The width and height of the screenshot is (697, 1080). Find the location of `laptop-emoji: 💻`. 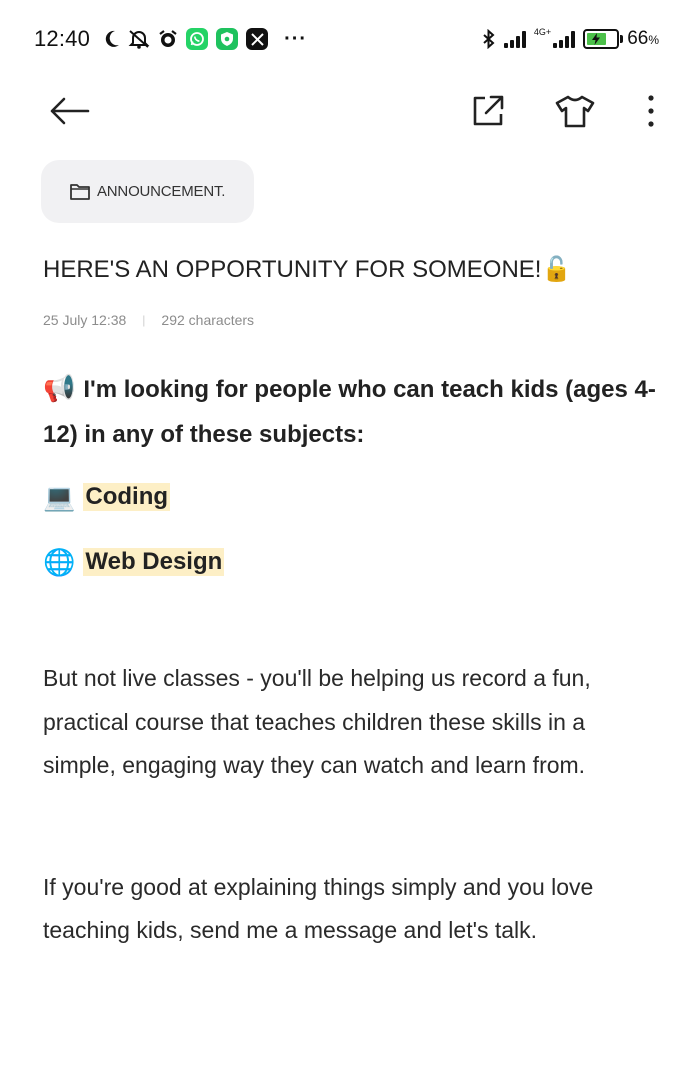

laptop-emoji: 💻 is located at coordinates (59, 496).